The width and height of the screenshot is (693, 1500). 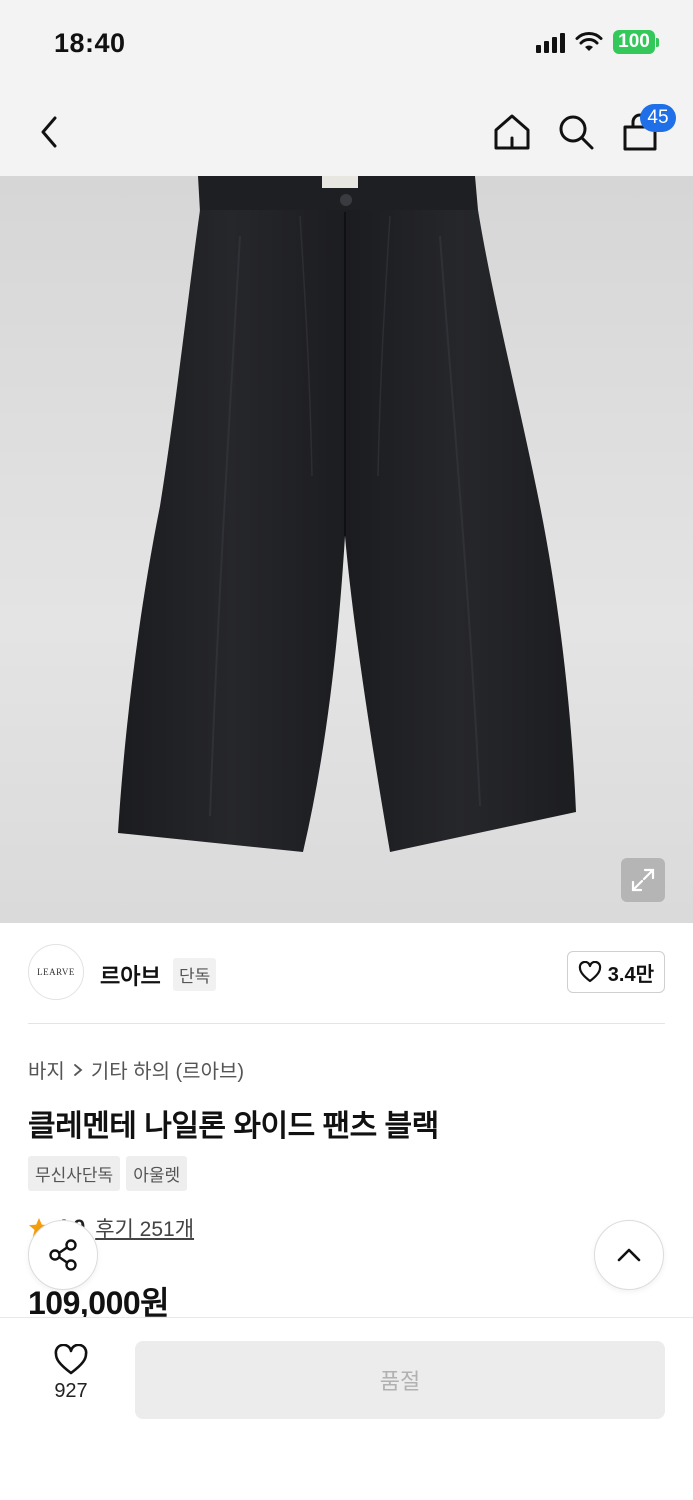 I want to click on chevron-left-icon, so click(x=49, y=132).